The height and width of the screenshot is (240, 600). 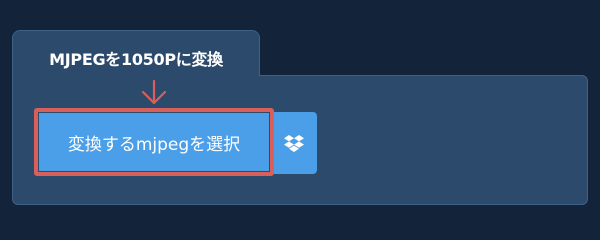 I want to click on select-file-label: 変換するmjpegを選択, so click(x=154, y=144).